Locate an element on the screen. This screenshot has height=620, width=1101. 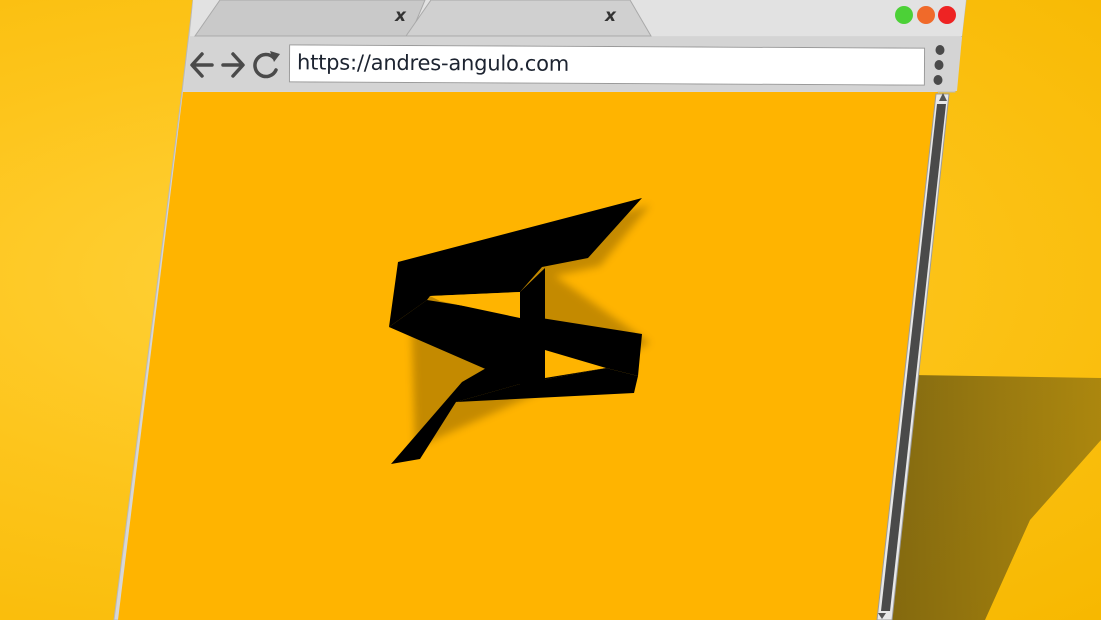
url-text: https://andres-angulo.com is located at coordinates (433, 62).